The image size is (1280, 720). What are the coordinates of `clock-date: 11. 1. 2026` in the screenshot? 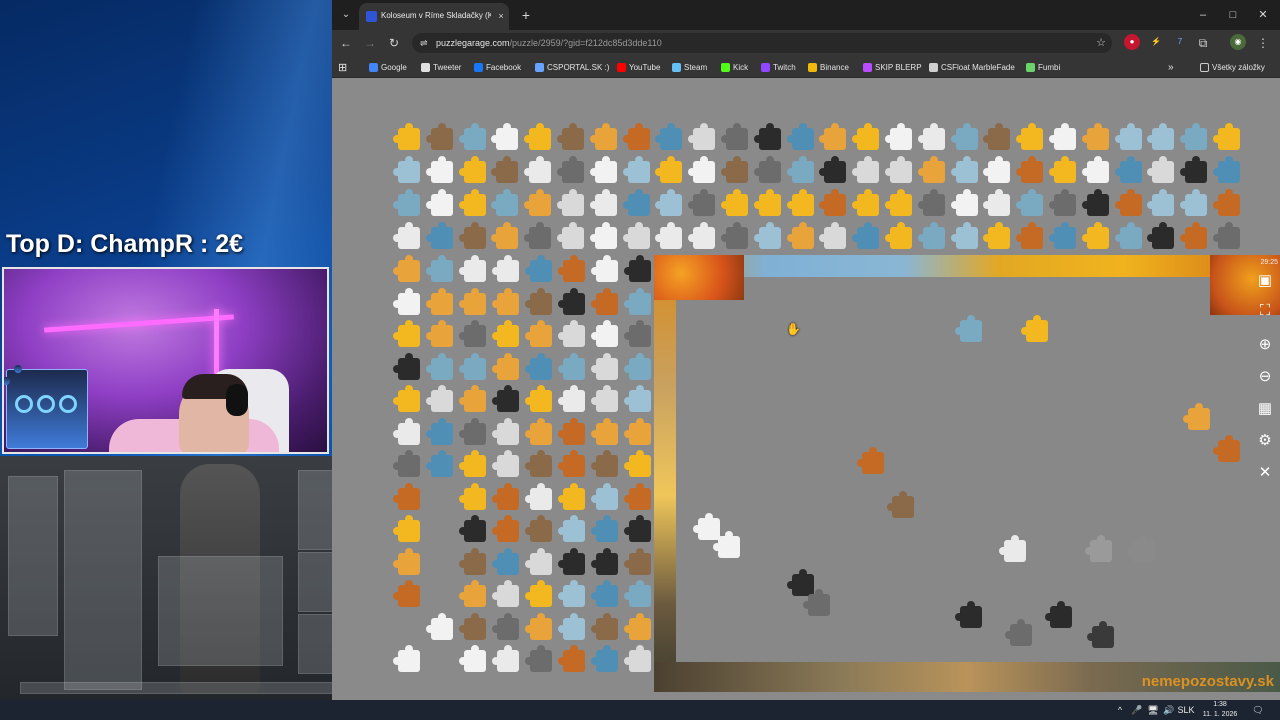 It's located at (1220, 714).